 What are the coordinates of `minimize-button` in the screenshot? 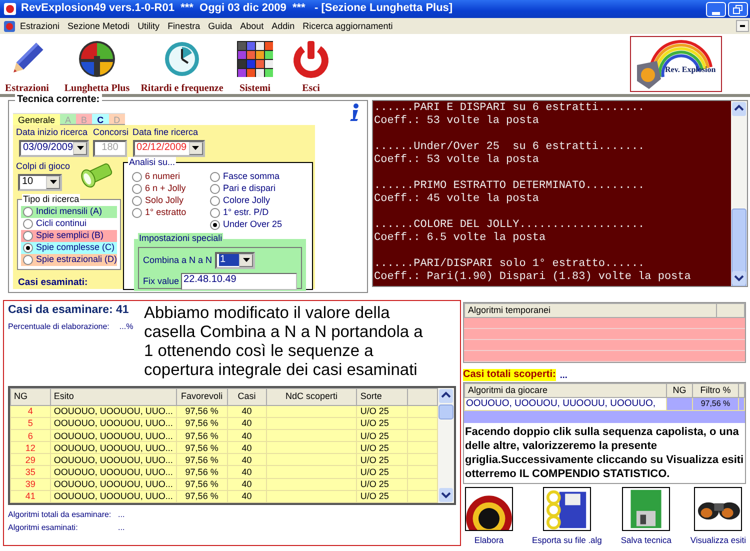 It's located at (742, 26).